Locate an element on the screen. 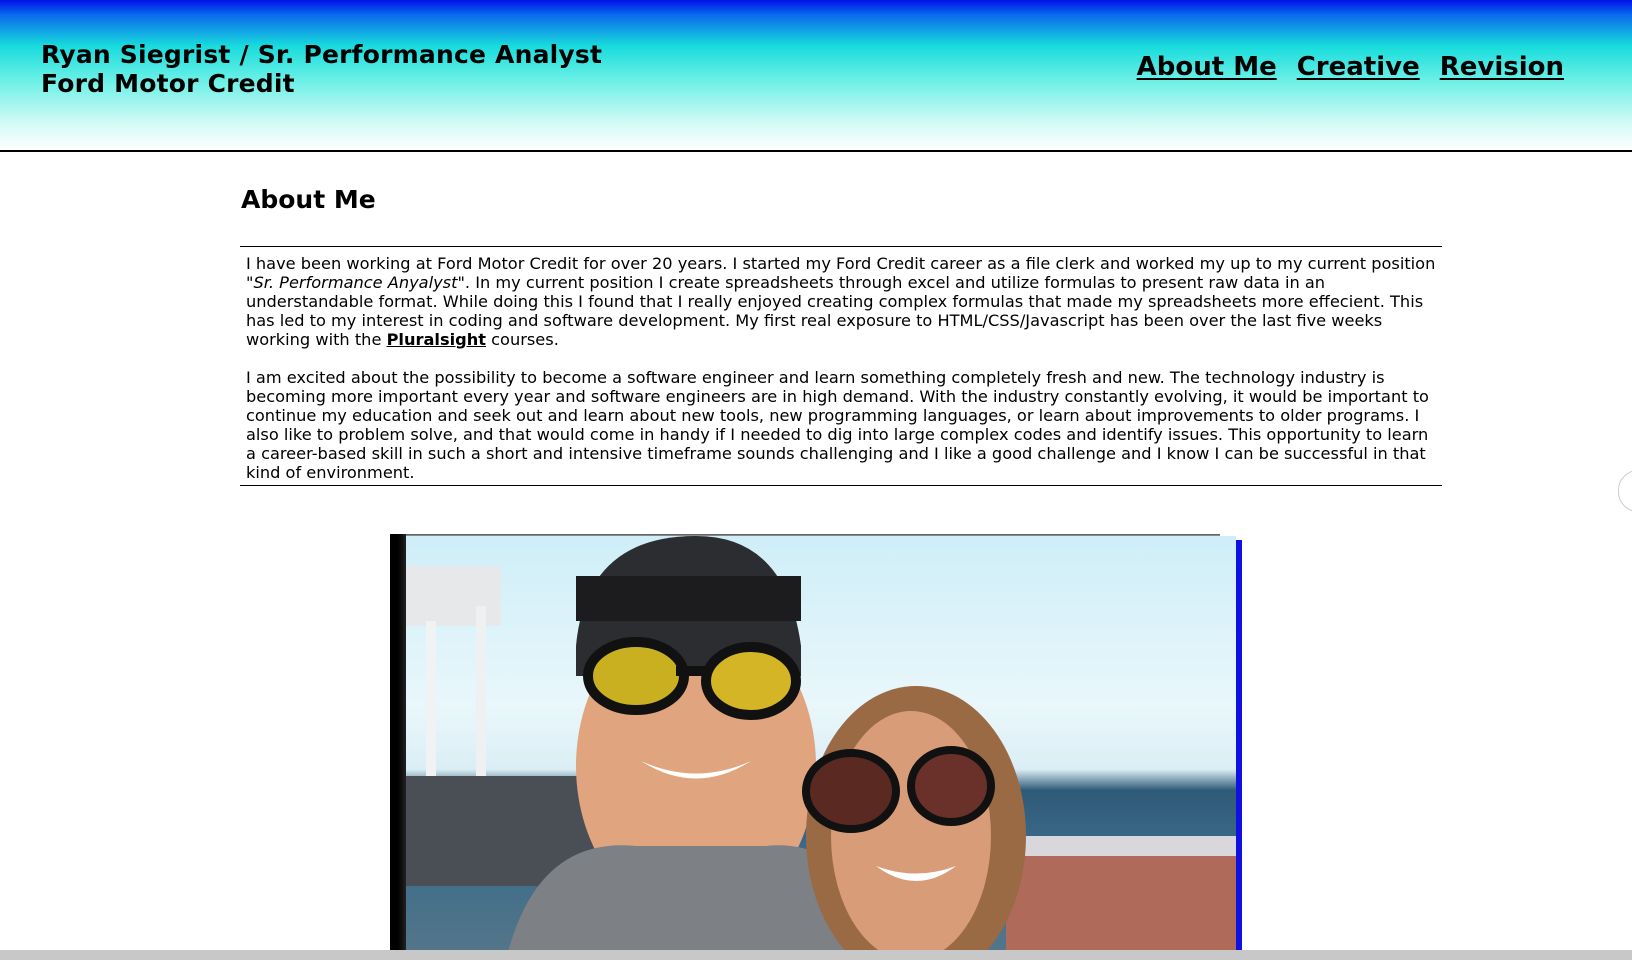  job-title-quote: "Sr. Performance Anyalyst" is located at coordinates (355, 282).